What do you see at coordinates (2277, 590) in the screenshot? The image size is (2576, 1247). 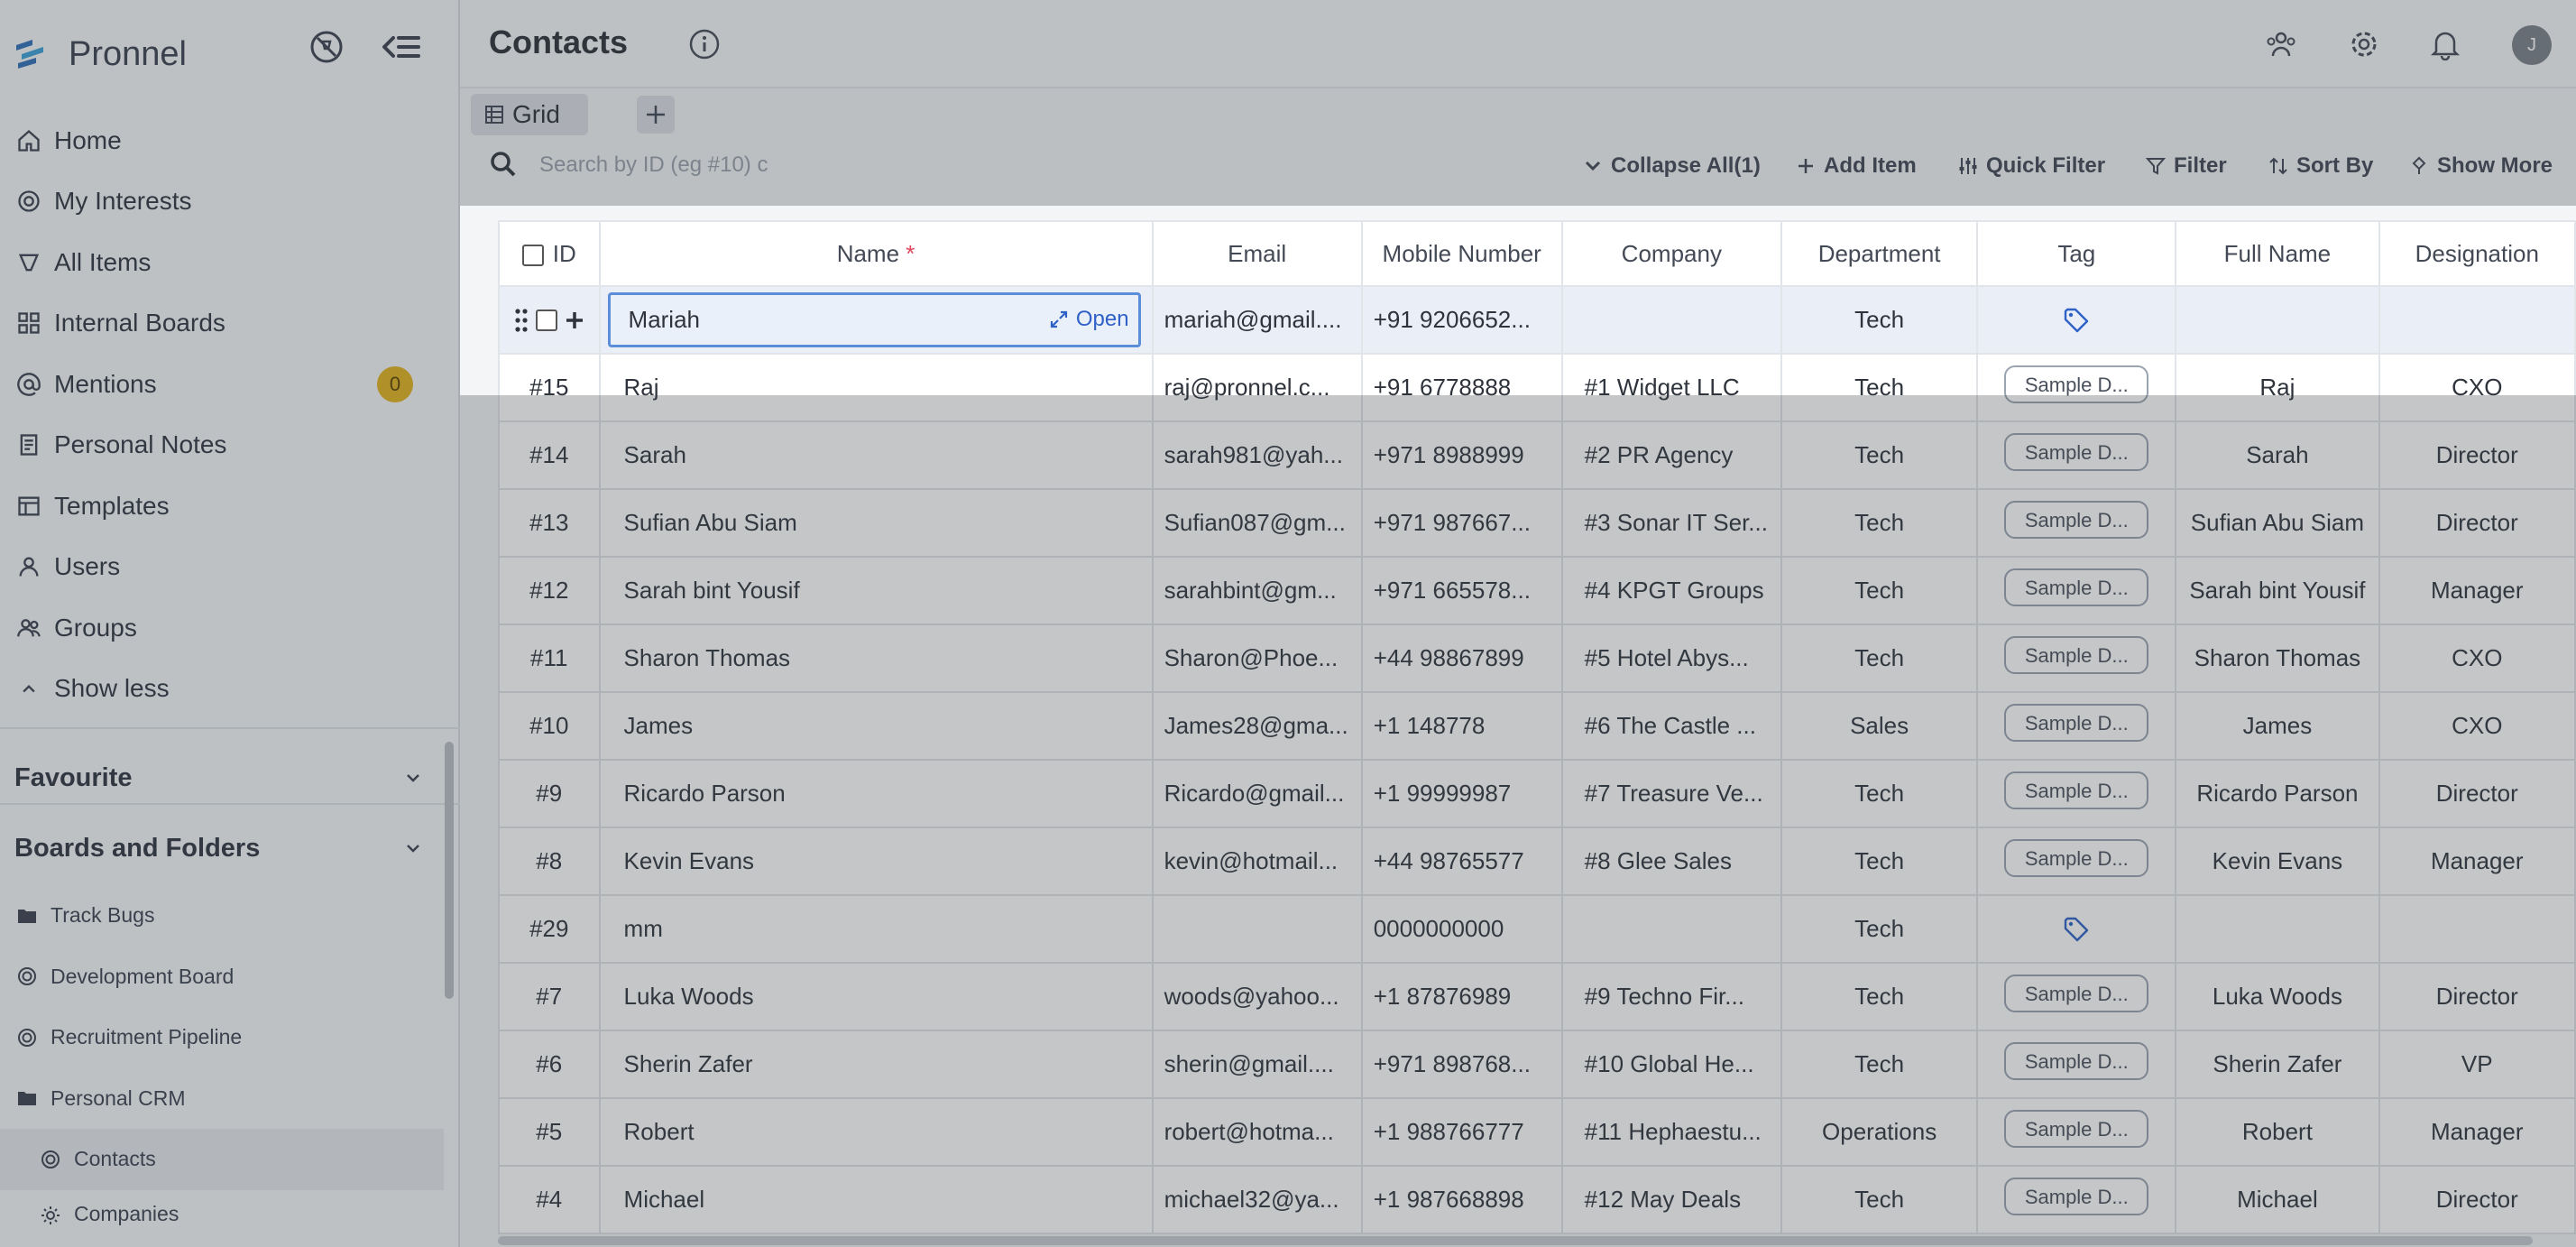 I see `full-name-cell: Sarah bint Yousif` at bounding box center [2277, 590].